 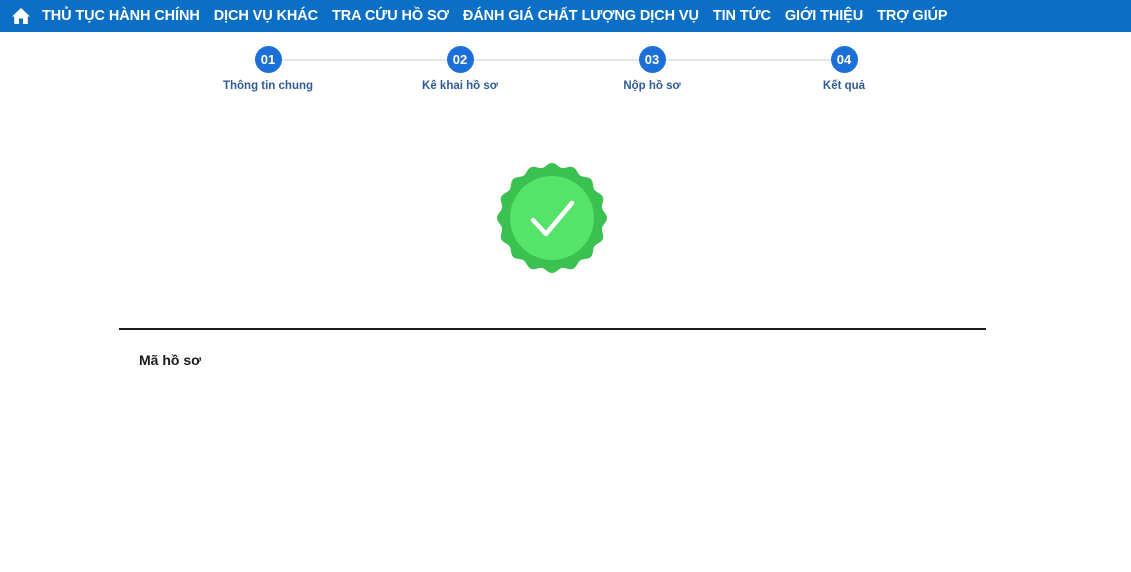 I want to click on step-submit-record: 03 Nộp hồ sơ, so click(x=652, y=69).